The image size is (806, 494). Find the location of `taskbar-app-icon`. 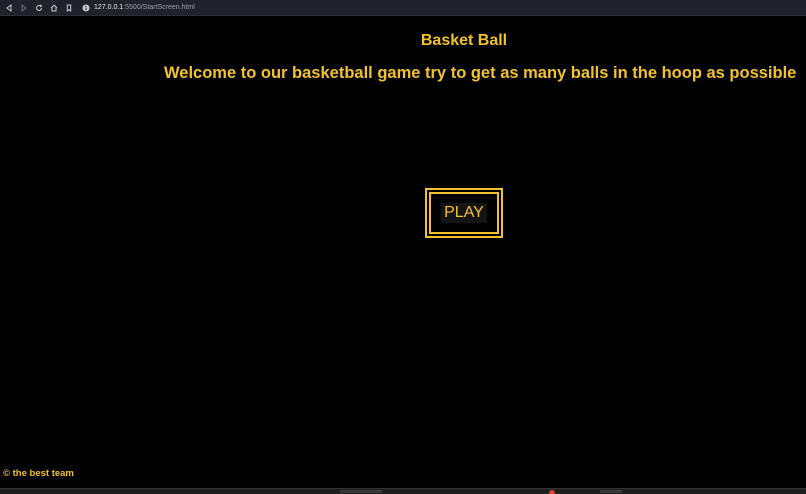

taskbar-app-icon is located at coordinates (552, 492).